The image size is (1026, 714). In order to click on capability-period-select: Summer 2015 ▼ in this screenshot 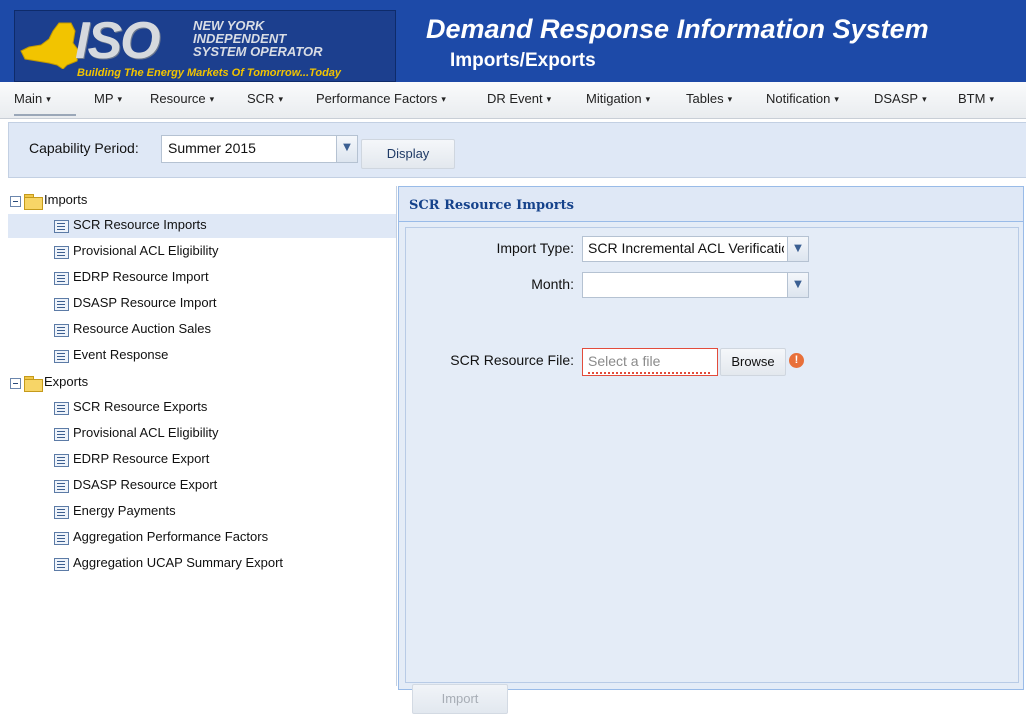, I will do `click(259, 149)`.